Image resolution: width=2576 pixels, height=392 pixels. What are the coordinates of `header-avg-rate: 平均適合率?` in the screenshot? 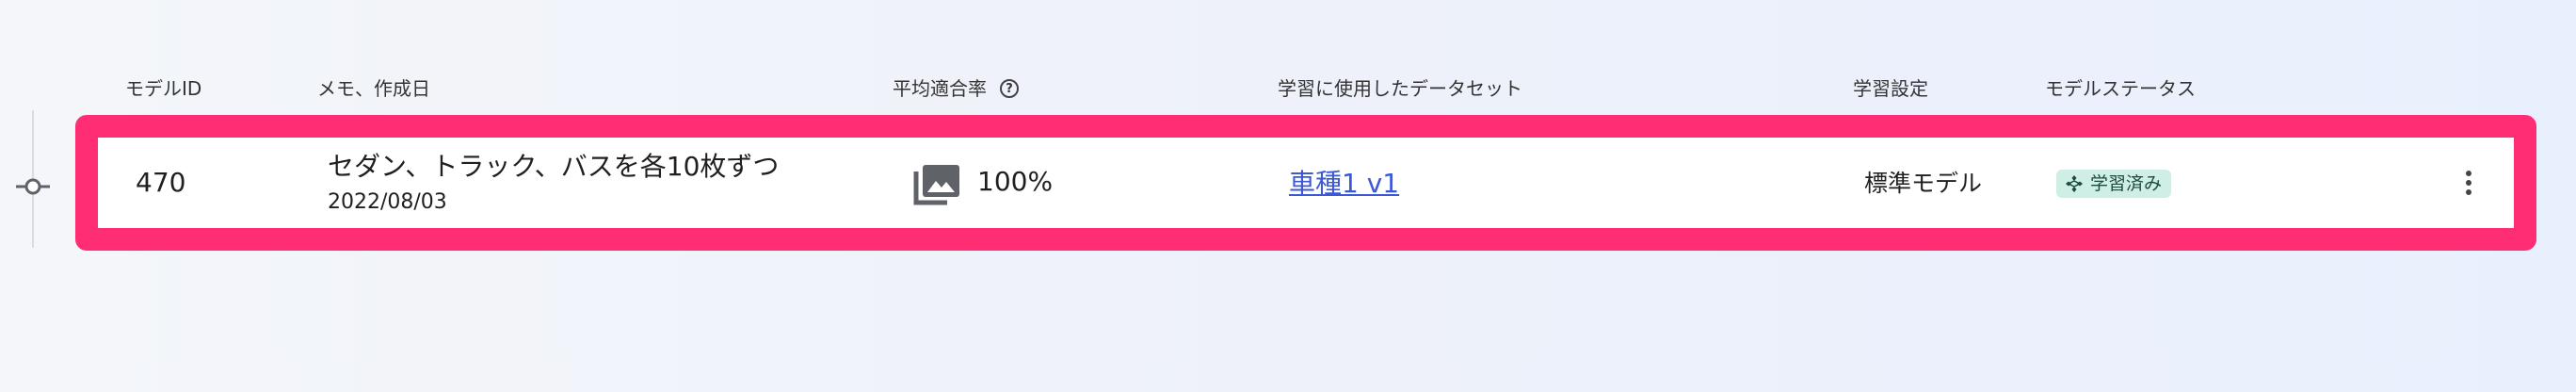 It's located at (956, 88).